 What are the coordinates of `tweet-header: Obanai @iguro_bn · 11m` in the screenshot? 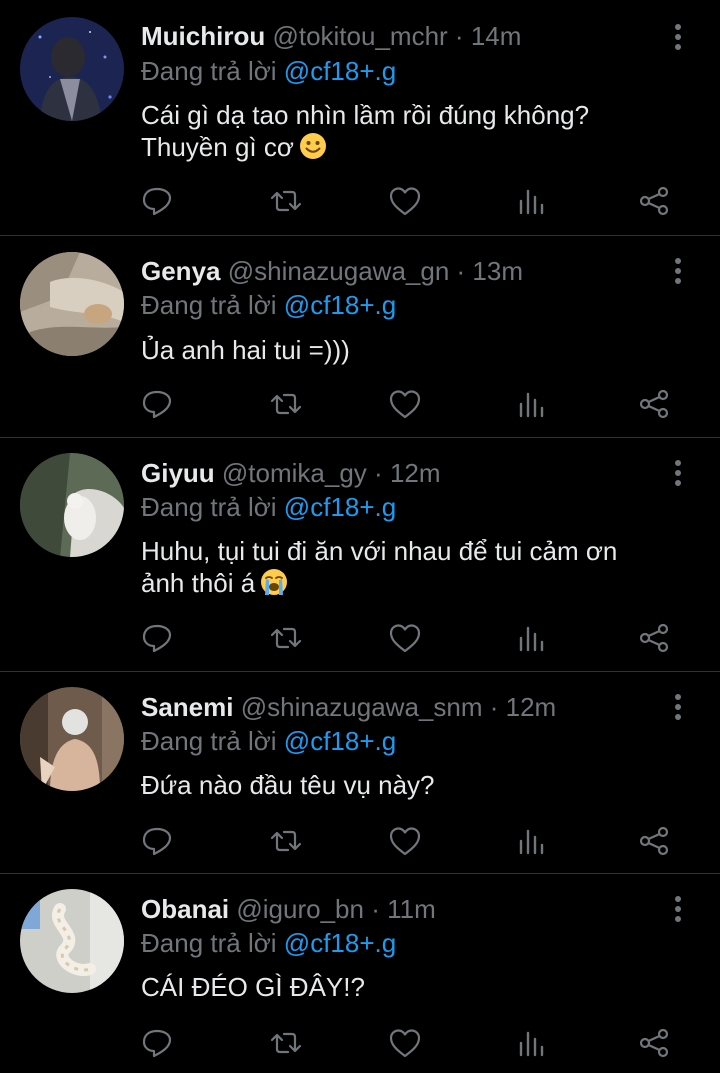 It's located at (288, 909).